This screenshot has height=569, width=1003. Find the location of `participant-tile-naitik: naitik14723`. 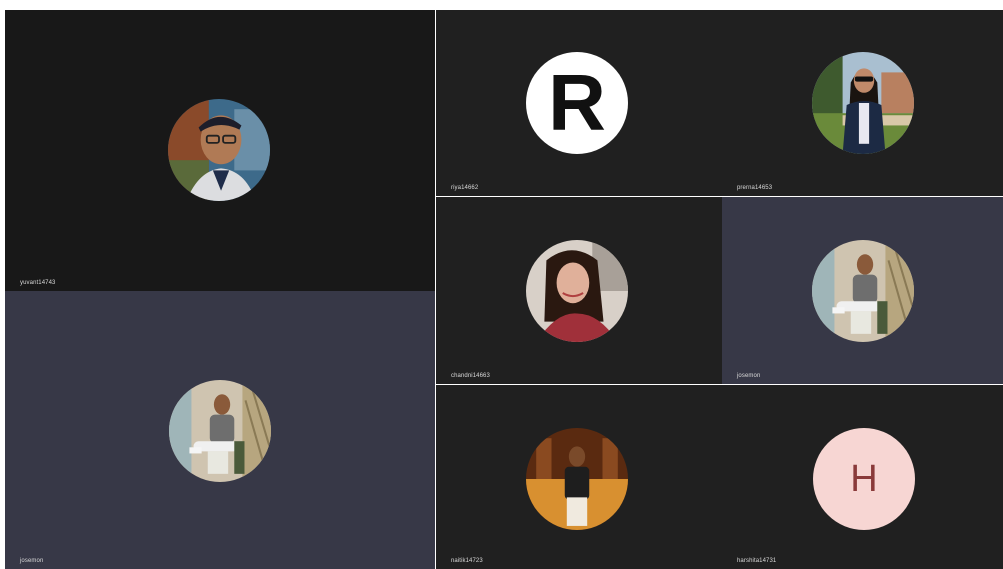

participant-tile-naitik: naitik14723 is located at coordinates (579, 477).